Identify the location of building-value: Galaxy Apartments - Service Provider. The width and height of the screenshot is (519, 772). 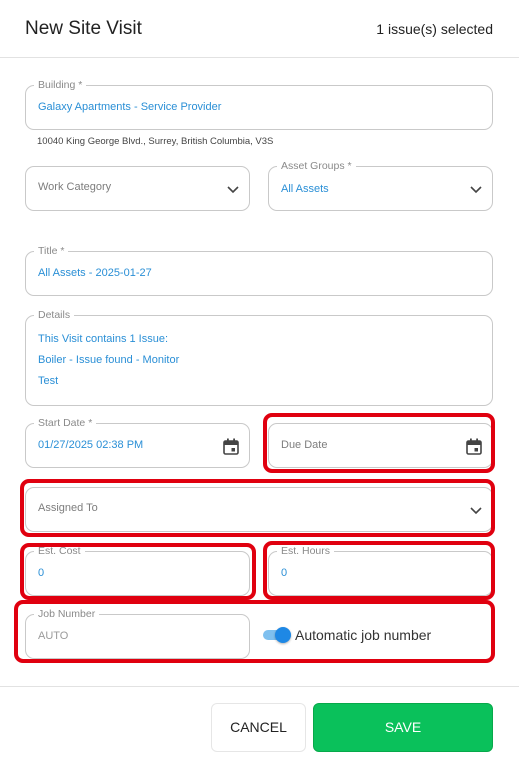
(130, 107).